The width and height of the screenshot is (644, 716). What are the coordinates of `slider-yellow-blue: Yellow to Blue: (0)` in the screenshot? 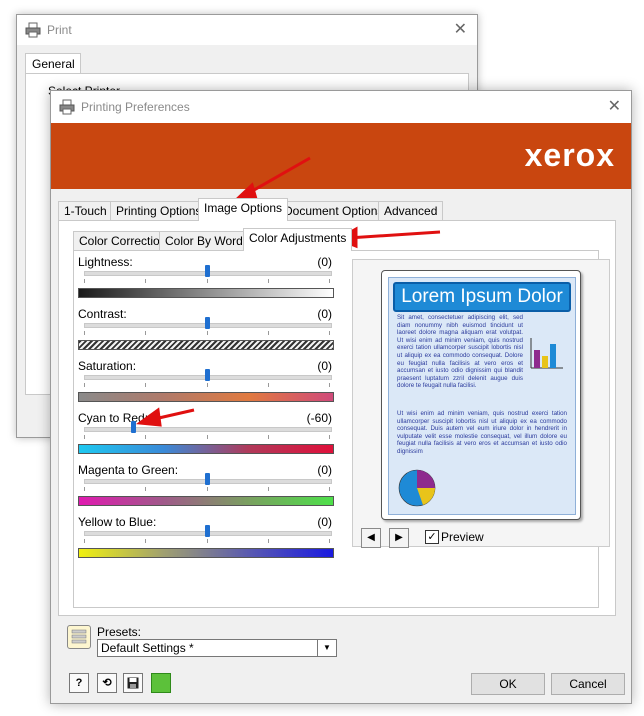 It's located at (205, 541).